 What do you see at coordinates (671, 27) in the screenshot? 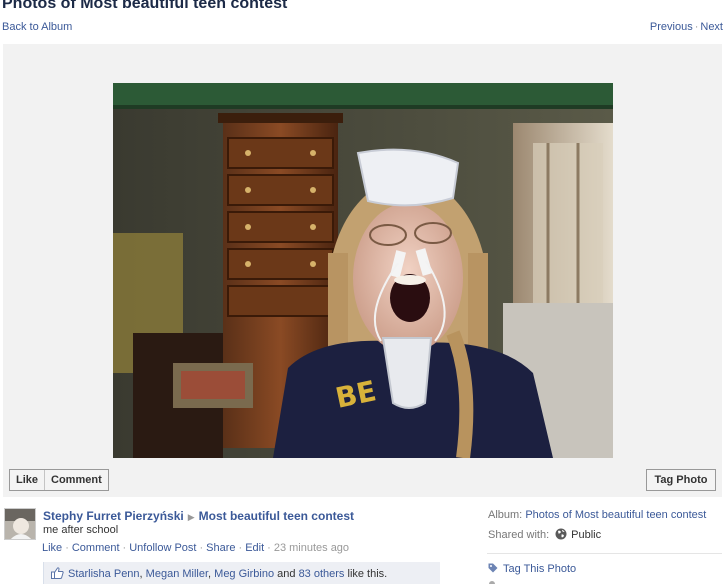
I see `previous-link: Previous` at bounding box center [671, 27].